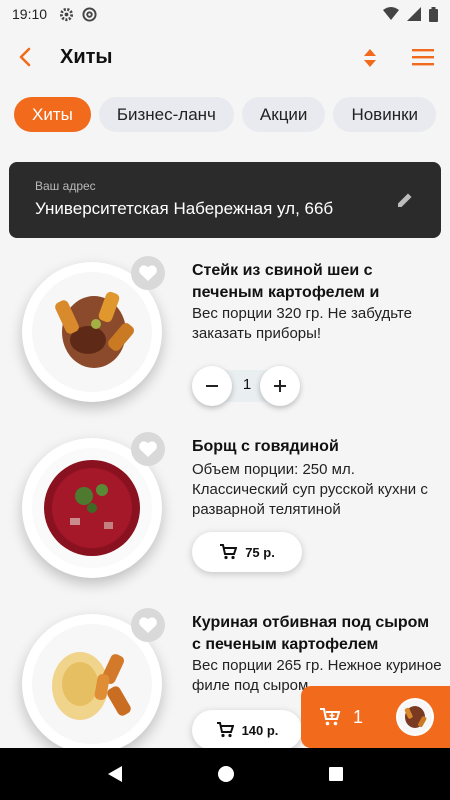 The height and width of the screenshot is (800, 450). What do you see at coordinates (225, 57) in the screenshot?
I see `app-bar: Хиты` at bounding box center [225, 57].